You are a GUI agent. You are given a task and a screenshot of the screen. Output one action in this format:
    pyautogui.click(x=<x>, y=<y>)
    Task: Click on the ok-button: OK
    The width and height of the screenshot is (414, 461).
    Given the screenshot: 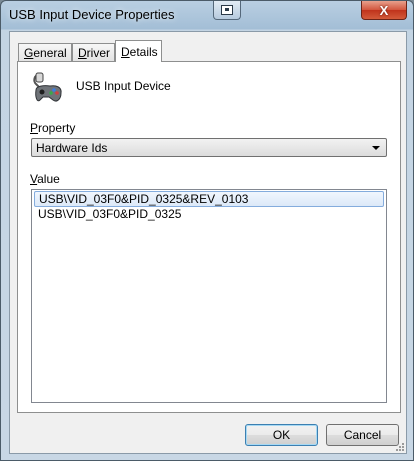 What is the action you would take?
    pyautogui.click(x=281, y=435)
    